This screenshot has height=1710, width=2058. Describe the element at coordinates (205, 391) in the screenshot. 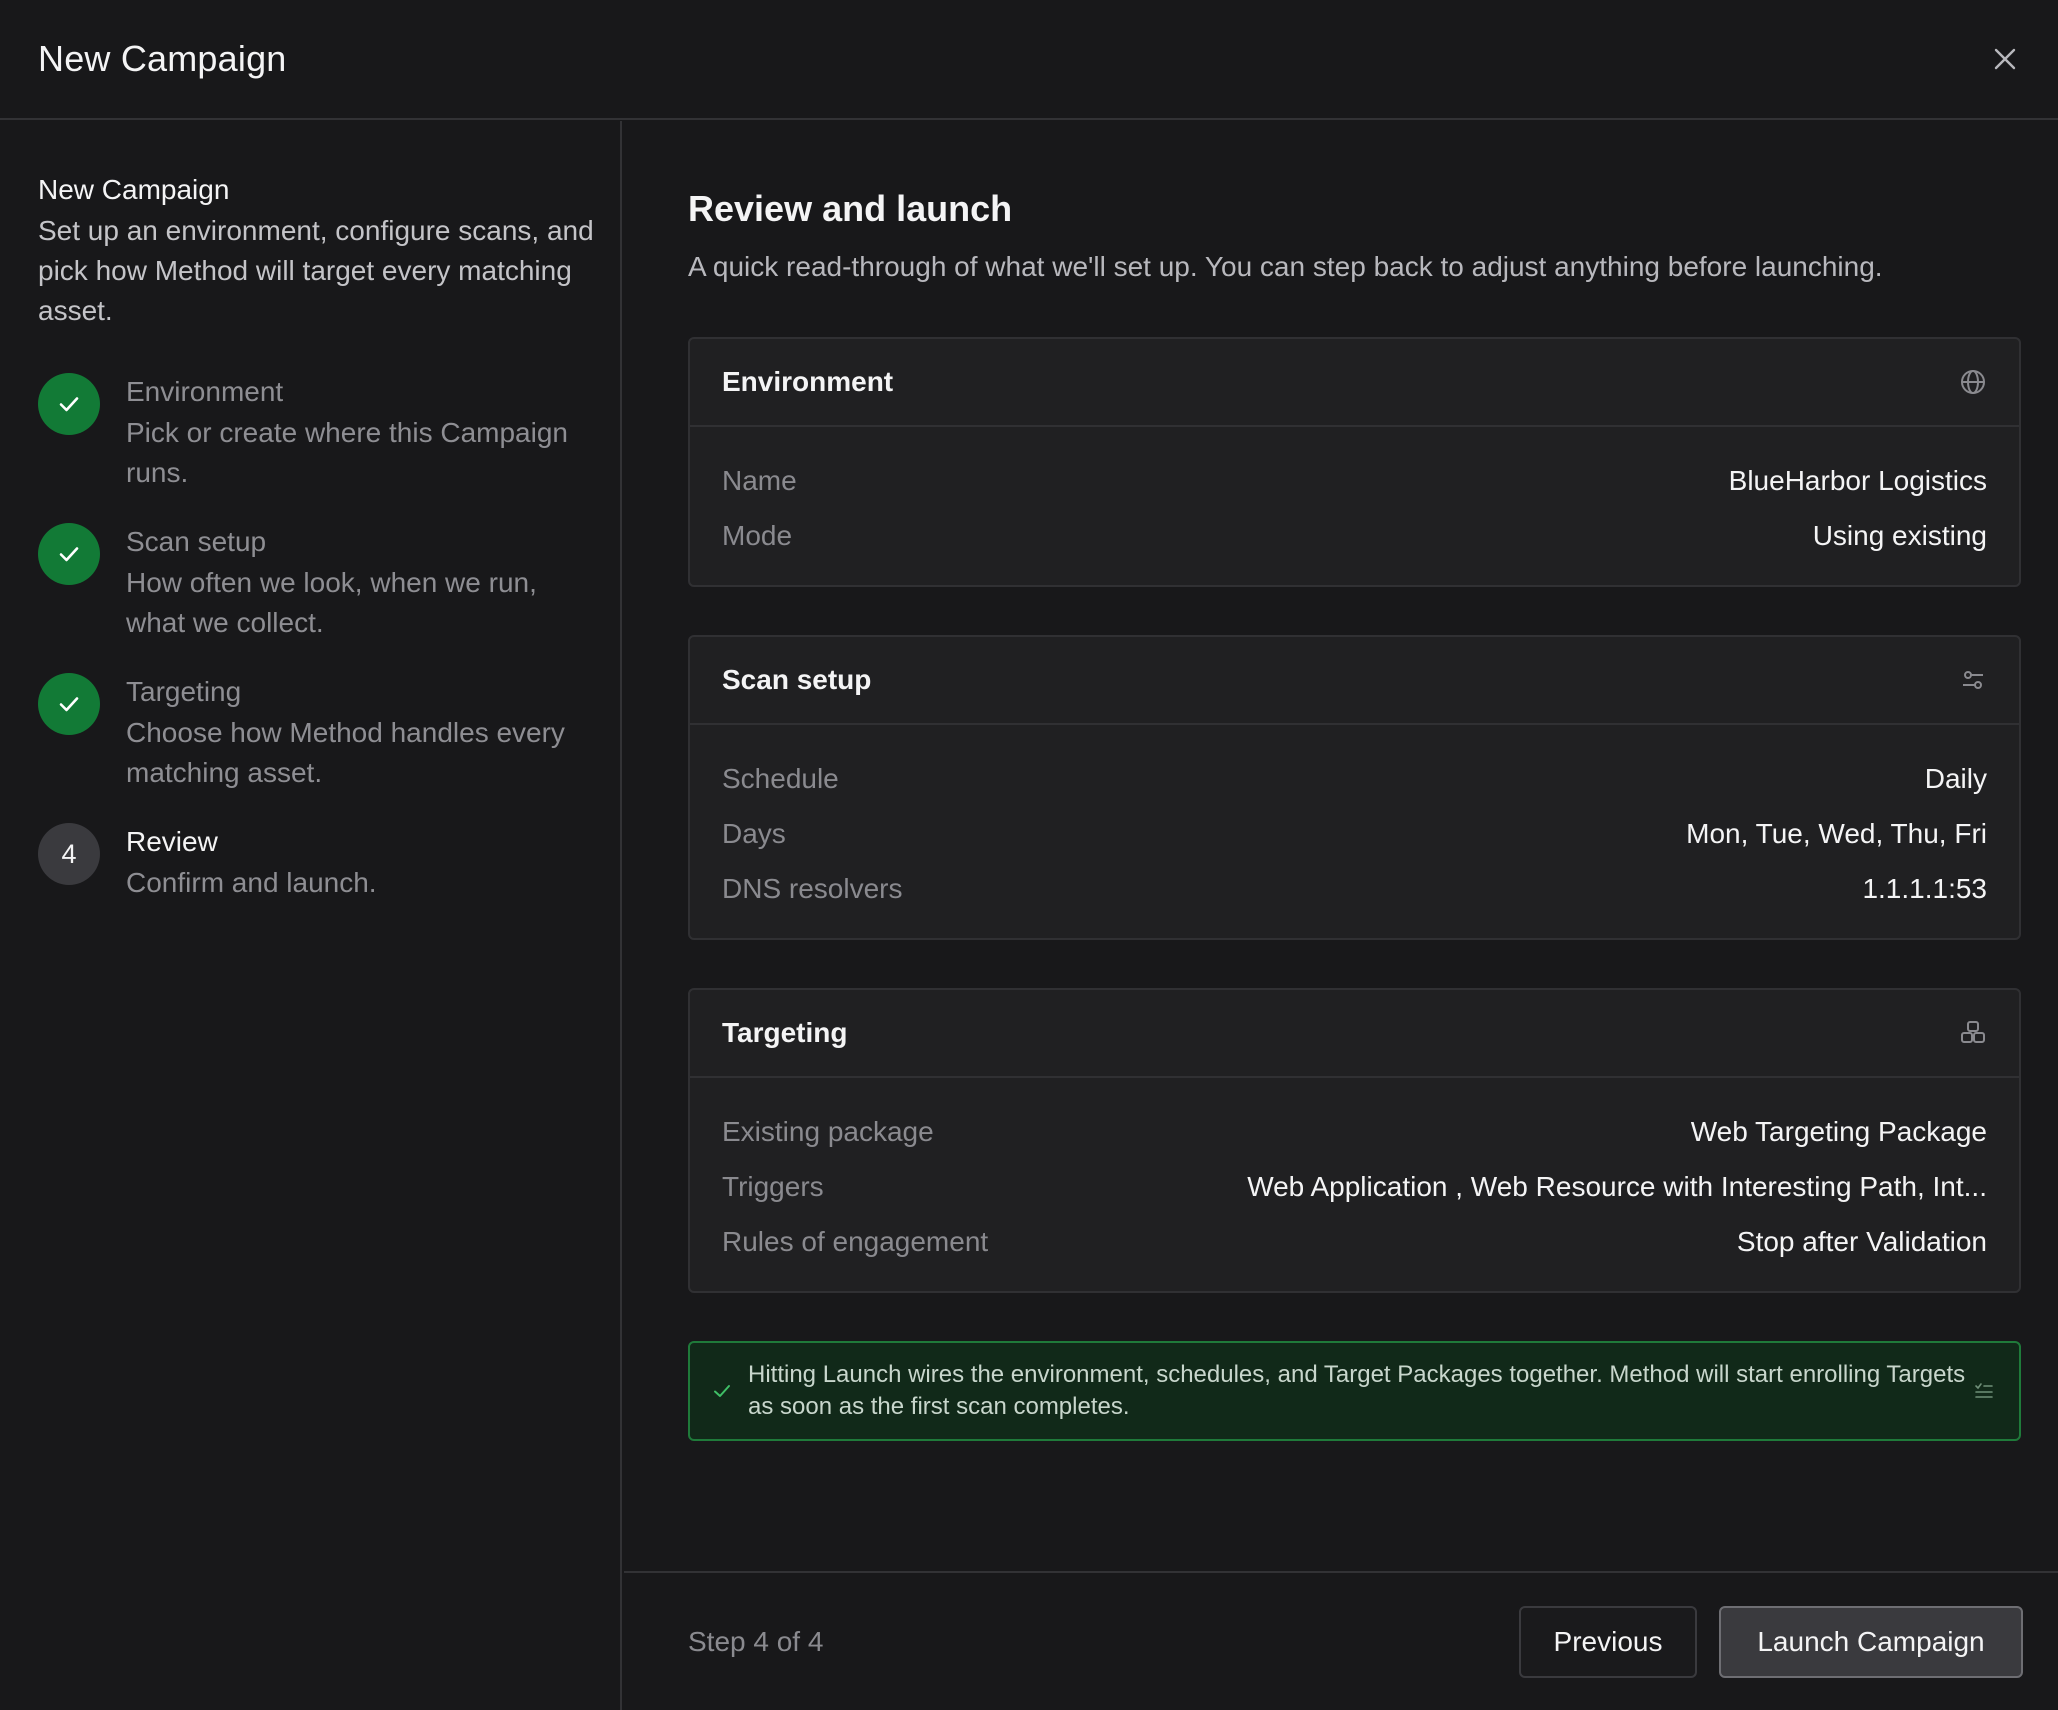

I see `step-title: Environment` at that location.